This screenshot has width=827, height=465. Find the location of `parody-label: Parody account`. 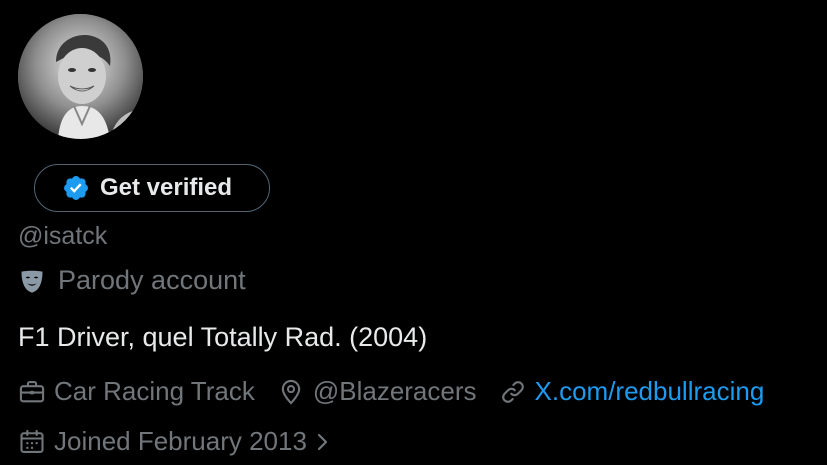

parody-label: Parody account is located at coordinates (152, 280).